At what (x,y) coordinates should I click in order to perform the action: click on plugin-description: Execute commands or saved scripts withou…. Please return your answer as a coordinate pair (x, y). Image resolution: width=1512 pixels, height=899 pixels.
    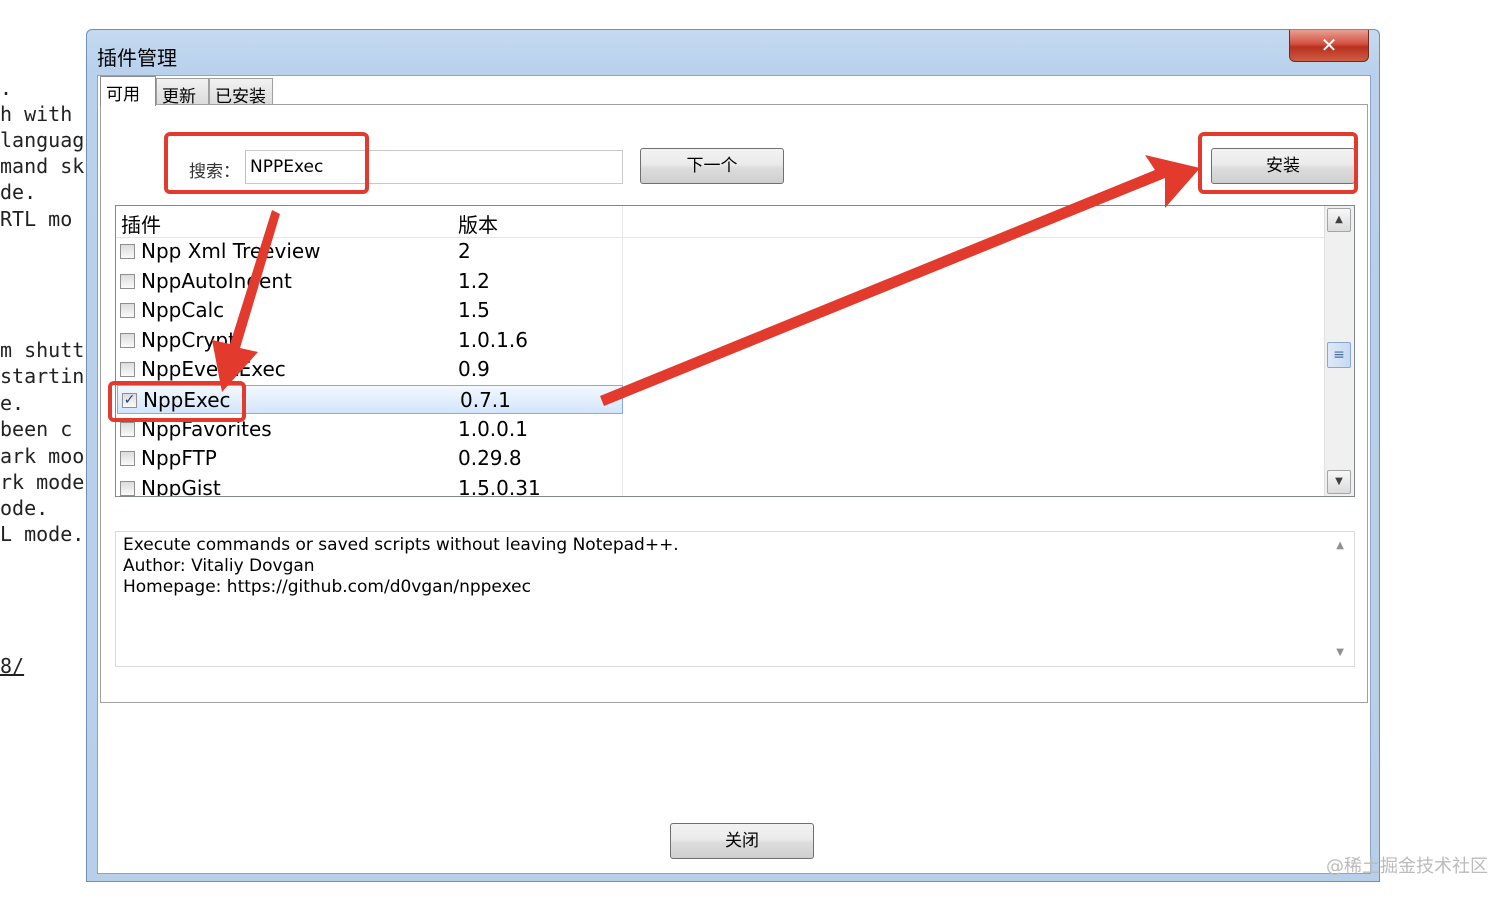
    Looking at the image, I should click on (735, 599).